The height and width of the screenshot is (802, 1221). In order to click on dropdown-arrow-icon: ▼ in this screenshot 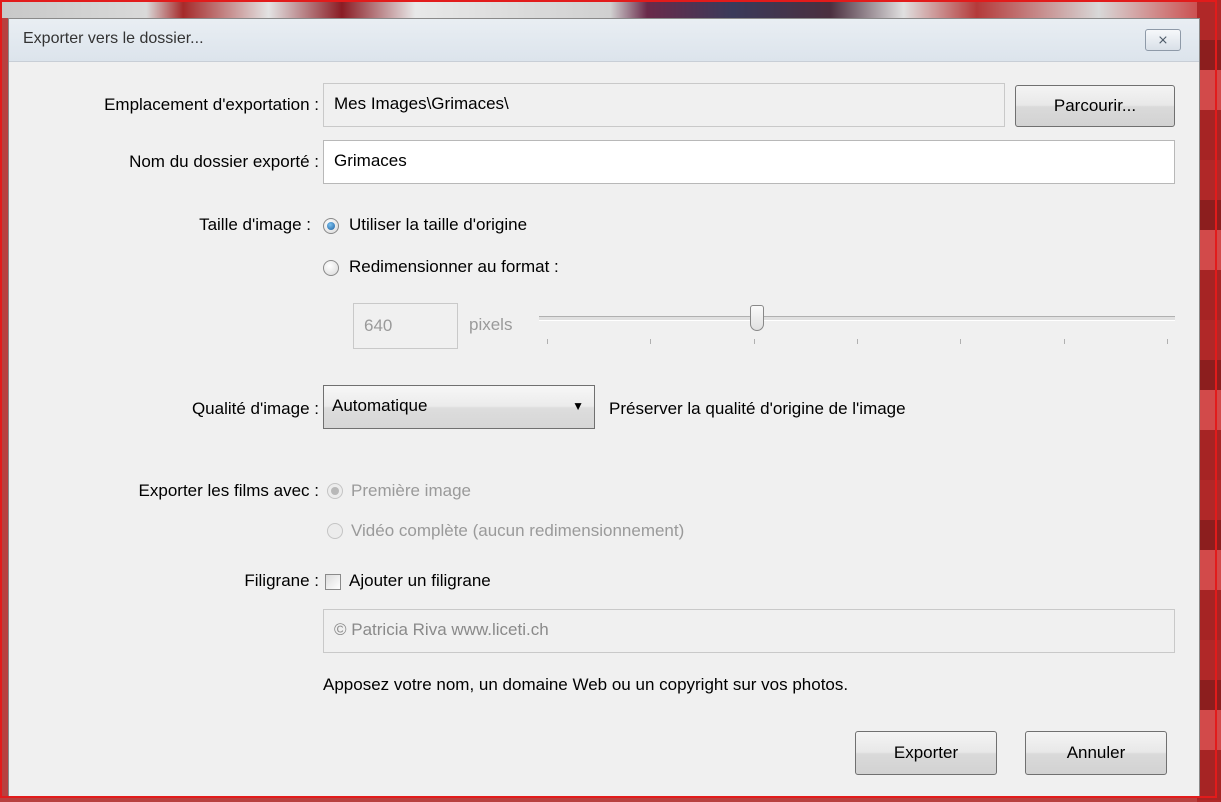, I will do `click(578, 406)`.